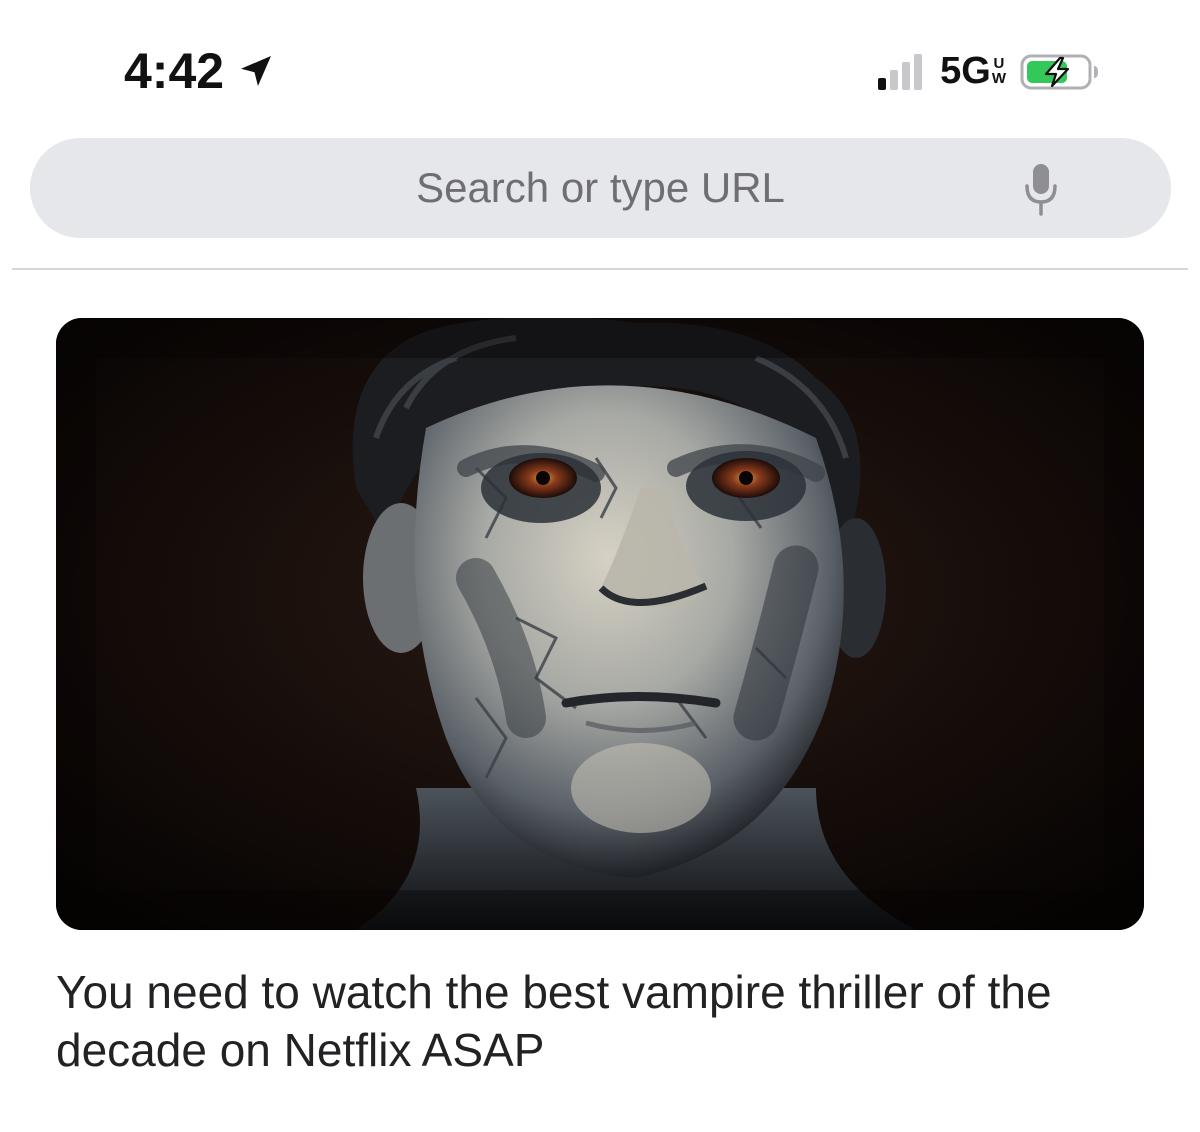 The image size is (1200, 1132). What do you see at coordinates (1059, 71) in the screenshot?
I see `battery-charging-icon` at bounding box center [1059, 71].